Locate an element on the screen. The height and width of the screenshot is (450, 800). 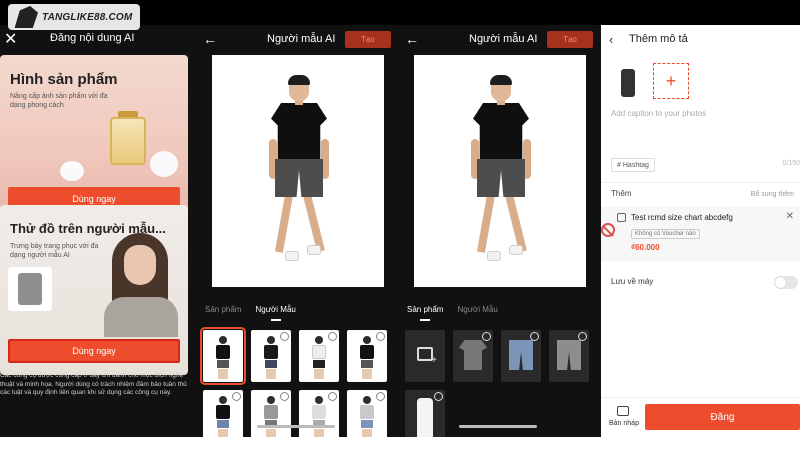
post-button: Đăng is located at coordinates (722, 417).